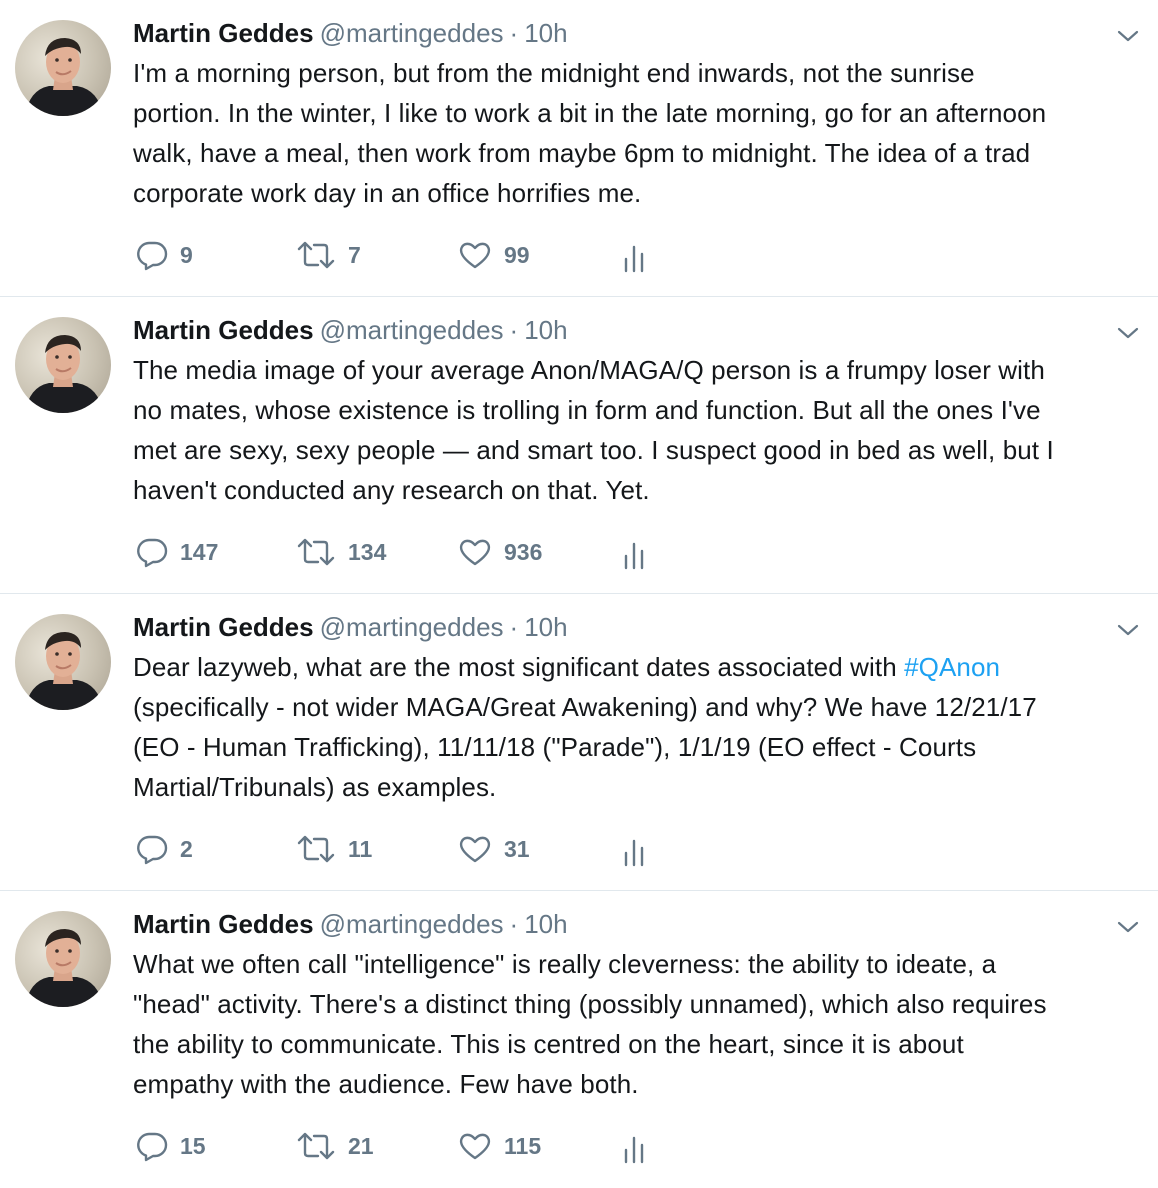  What do you see at coordinates (517, 254) in the screenshot?
I see `like-count: 99` at bounding box center [517, 254].